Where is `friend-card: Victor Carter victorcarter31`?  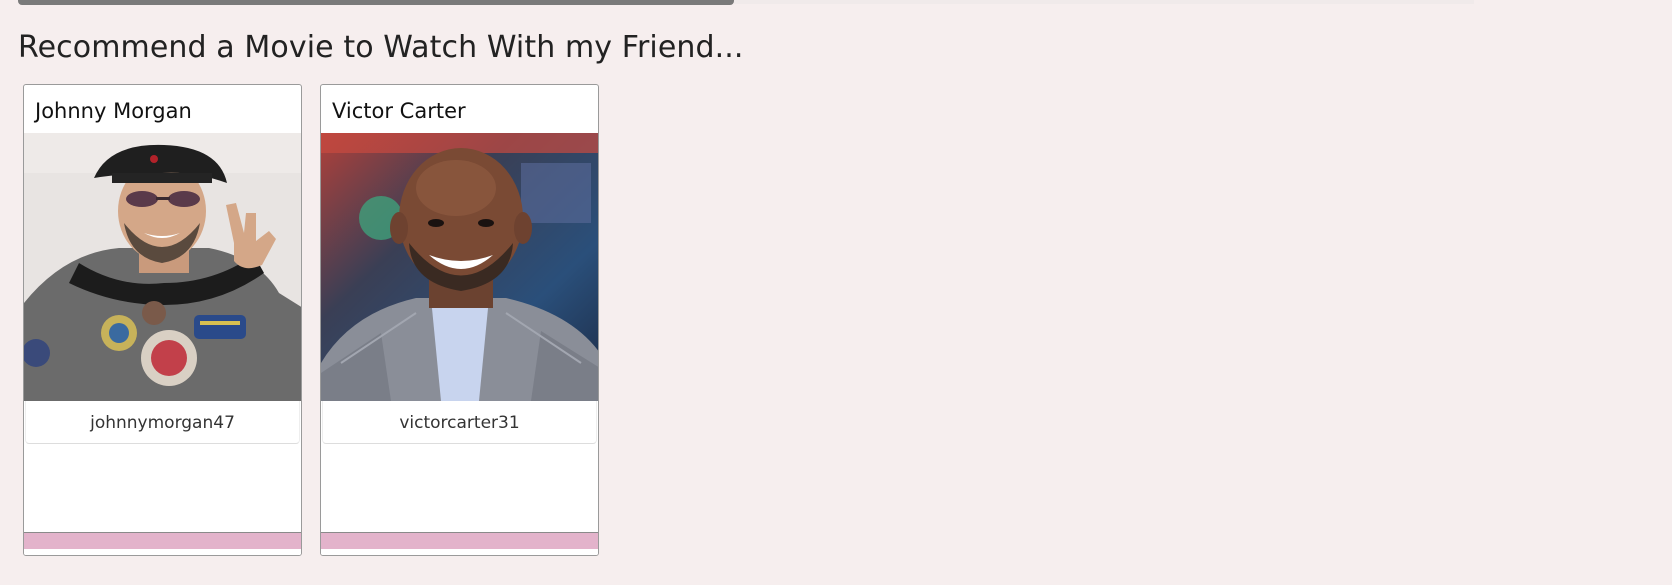
friend-card: Victor Carter victorcarter31 is located at coordinates (459, 320).